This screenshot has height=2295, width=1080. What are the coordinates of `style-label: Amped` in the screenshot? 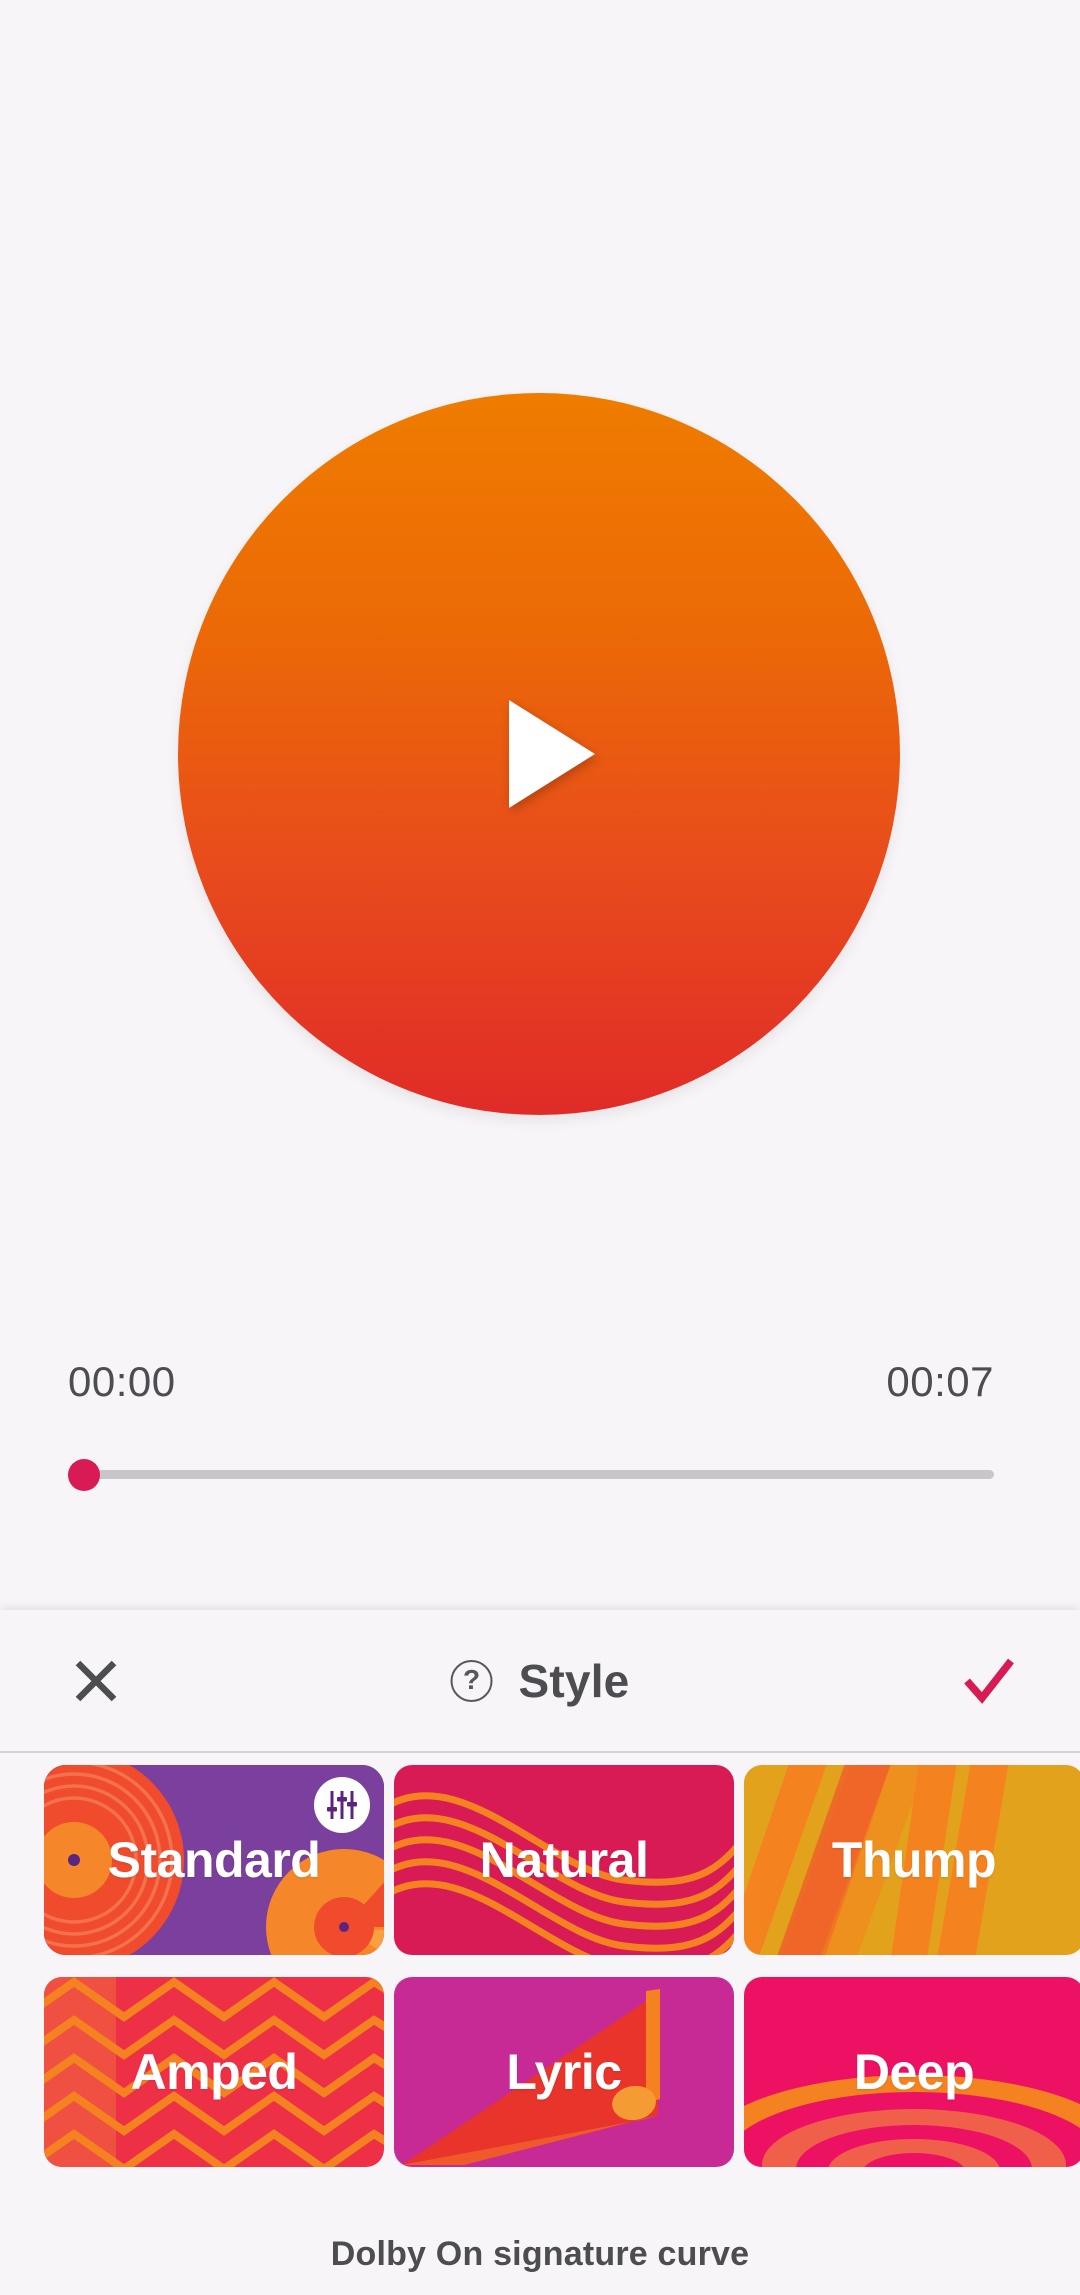 It's located at (214, 2072).